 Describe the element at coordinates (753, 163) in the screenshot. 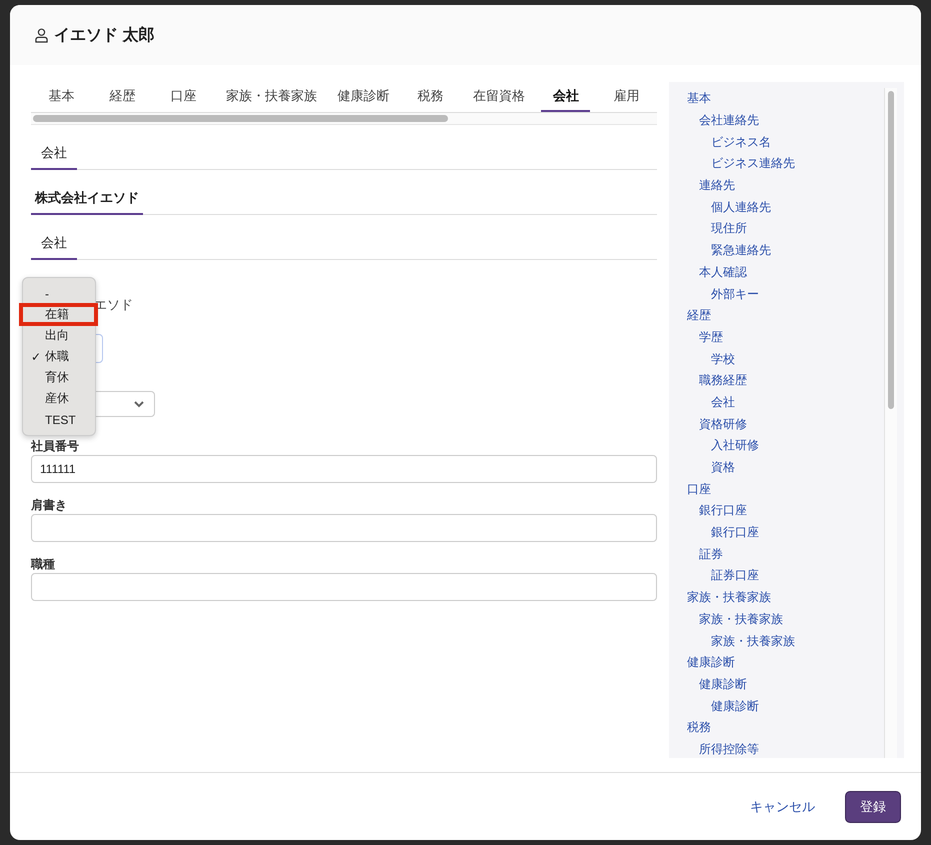

I see `outline-link: ビジネス連絡先` at that location.